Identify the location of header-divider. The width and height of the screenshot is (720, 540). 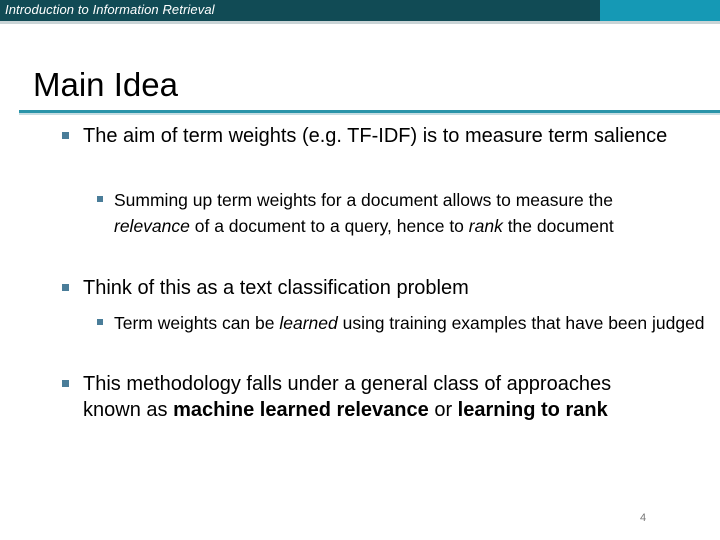
(360, 22).